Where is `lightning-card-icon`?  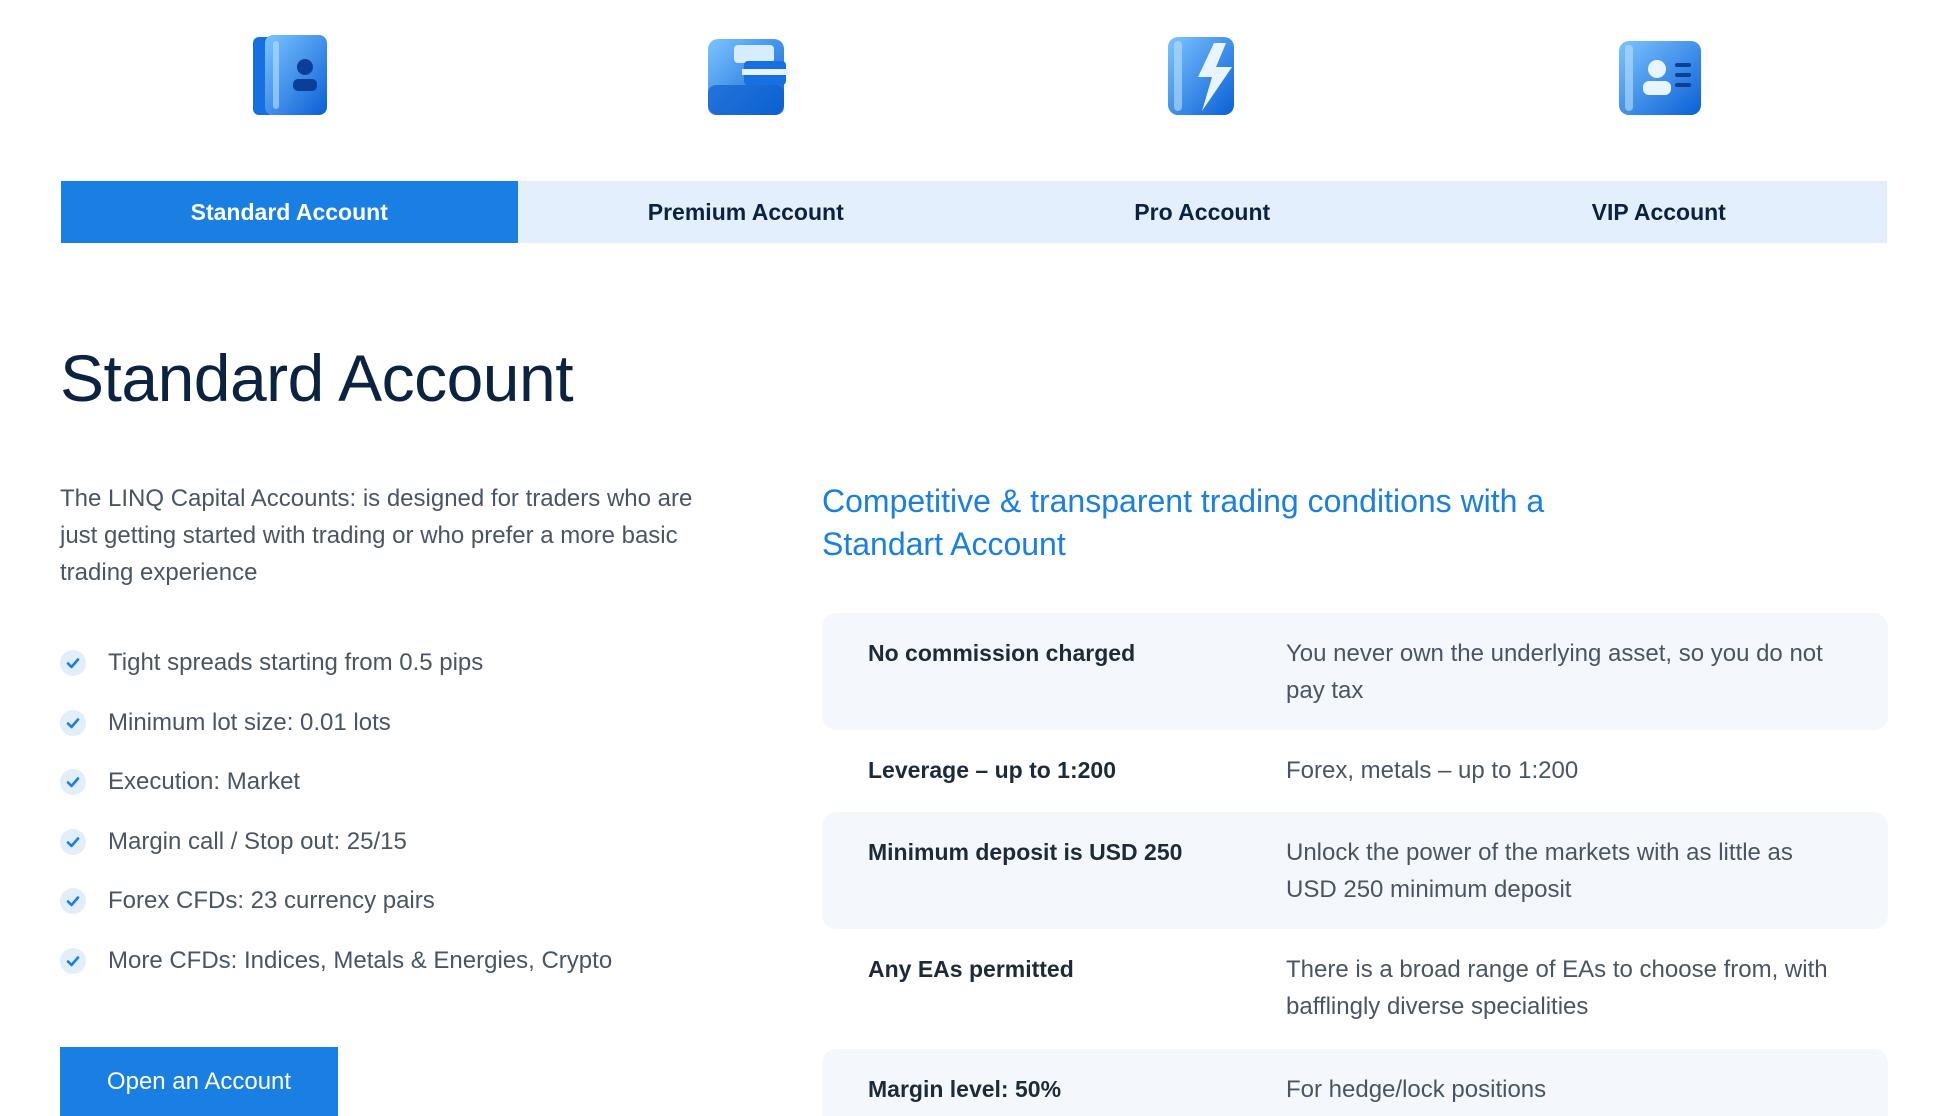 lightning-card-icon is located at coordinates (1201, 76).